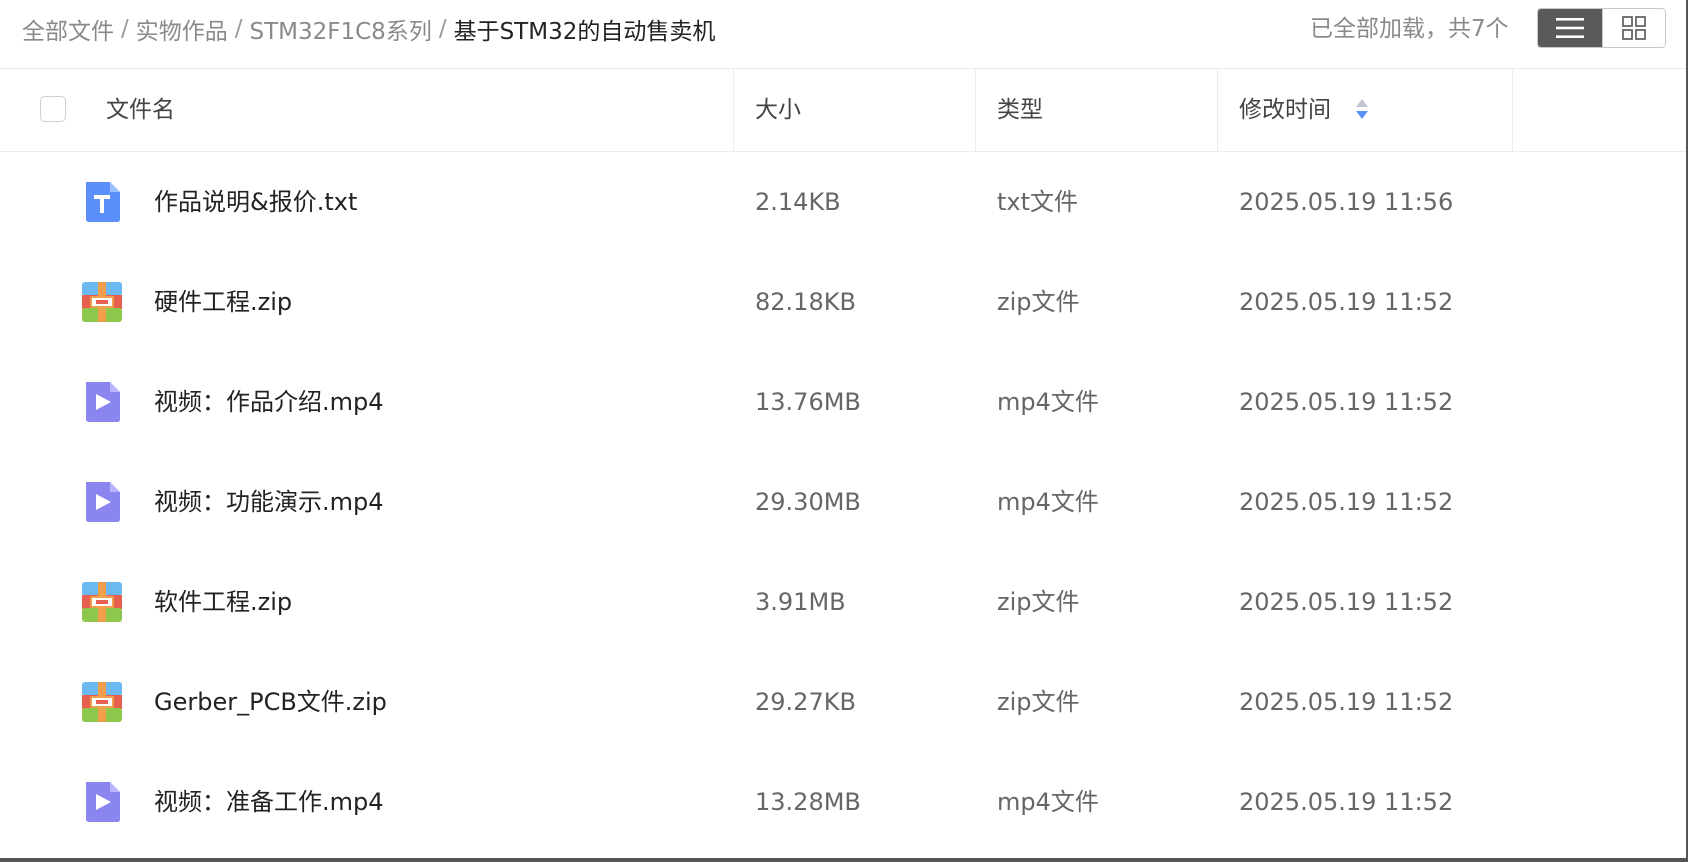  What do you see at coordinates (805, 702) in the screenshot?
I see `file-size: 29.27KB` at bounding box center [805, 702].